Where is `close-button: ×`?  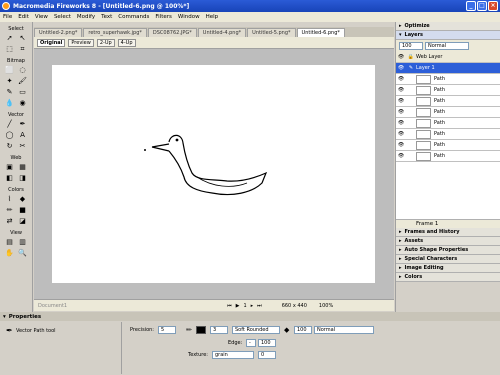
close-button: × is located at coordinates (493, 6).